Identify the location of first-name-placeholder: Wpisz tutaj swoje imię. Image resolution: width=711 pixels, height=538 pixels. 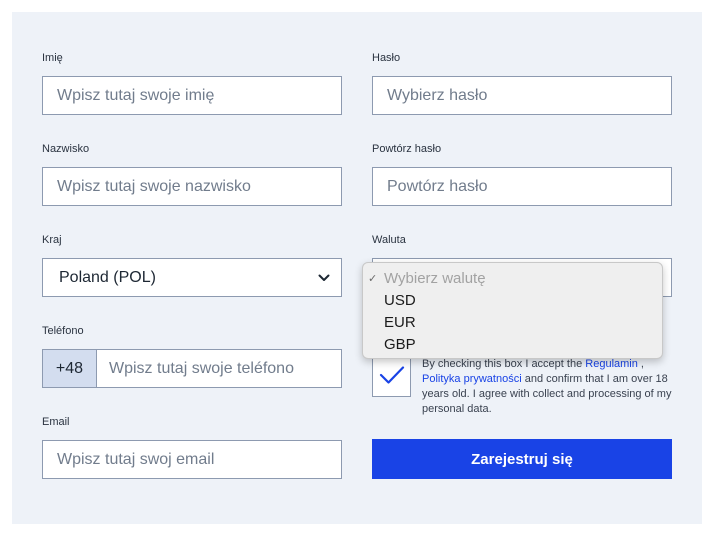
(136, 95).